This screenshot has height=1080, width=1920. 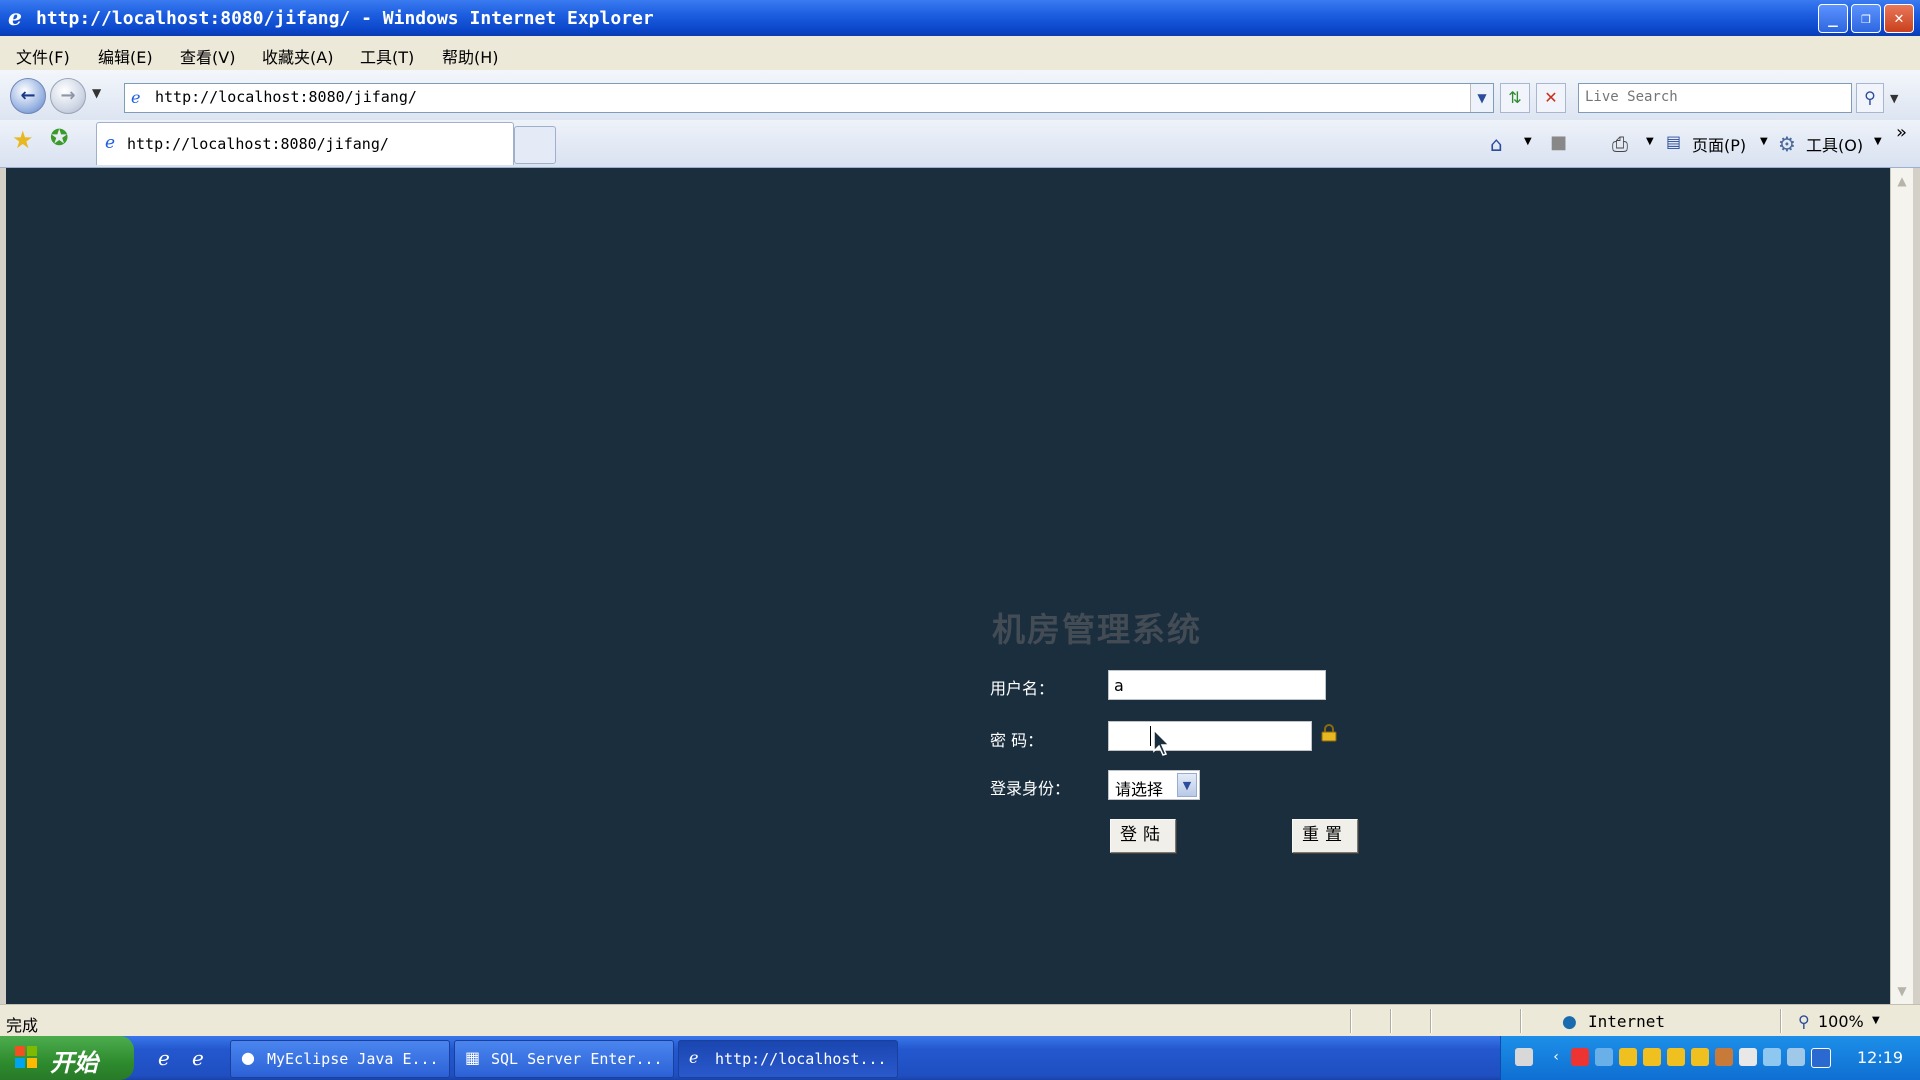 I want to click on username-label: 用户名：, so click(x=1022, y=688).